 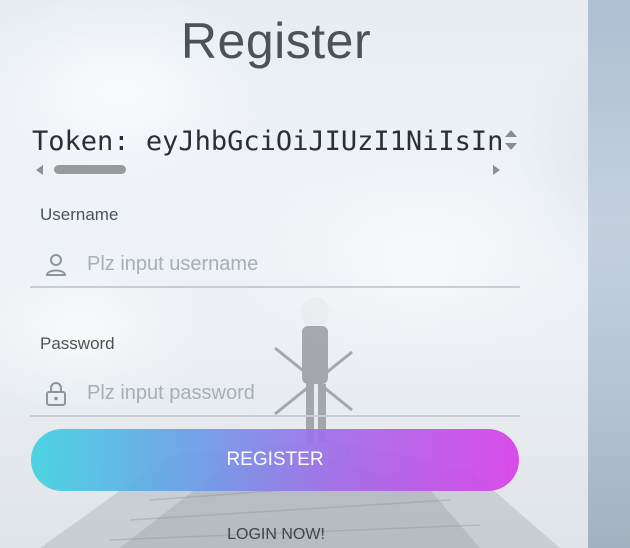 What do you see at coordinates (276, 41) in the screenshot?
I see `page-title: Register` at bounding box center [276, 41].